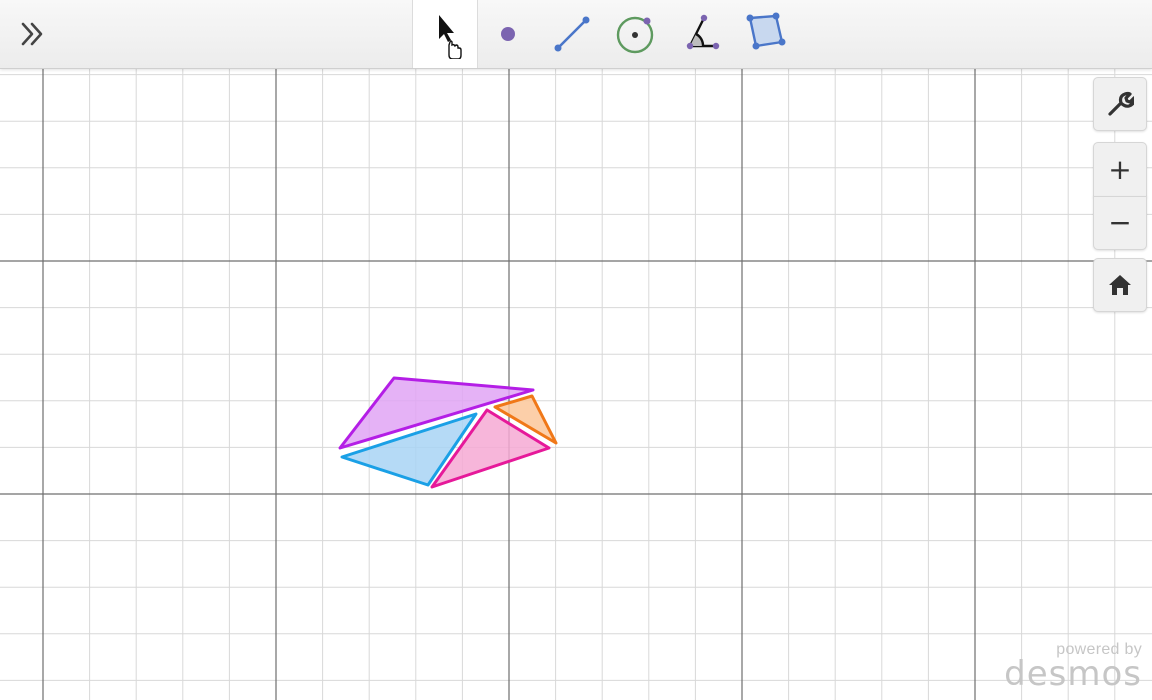 This screenshot has height=700, width=1152. I want to click on geometry-toolbar, so click(576, 34).